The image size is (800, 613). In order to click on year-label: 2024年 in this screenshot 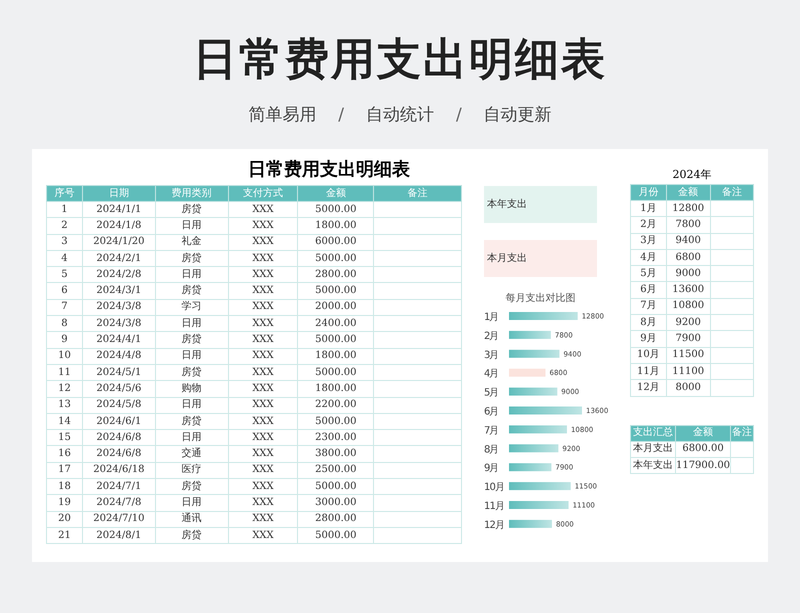, I will do `click(692, 175)`.